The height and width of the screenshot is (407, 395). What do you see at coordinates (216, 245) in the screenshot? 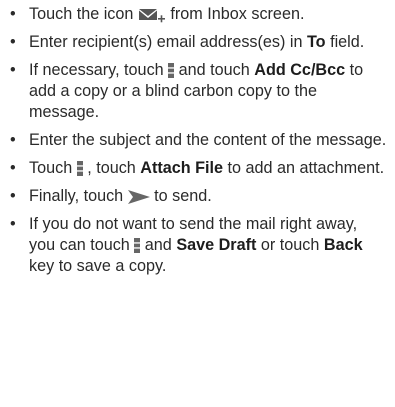
I see `save-draft-label: Save Draft` at bounding box center [216, 245].